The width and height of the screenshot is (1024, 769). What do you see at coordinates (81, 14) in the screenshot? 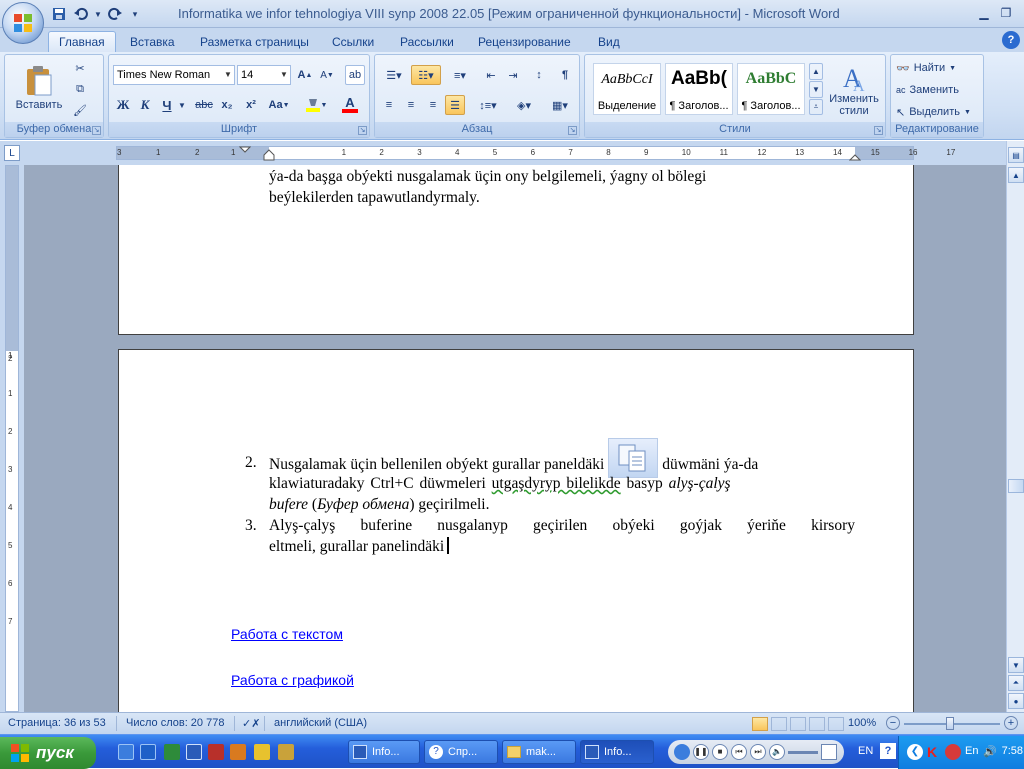
I see `undo-icon` at bounding box center [81, 14].